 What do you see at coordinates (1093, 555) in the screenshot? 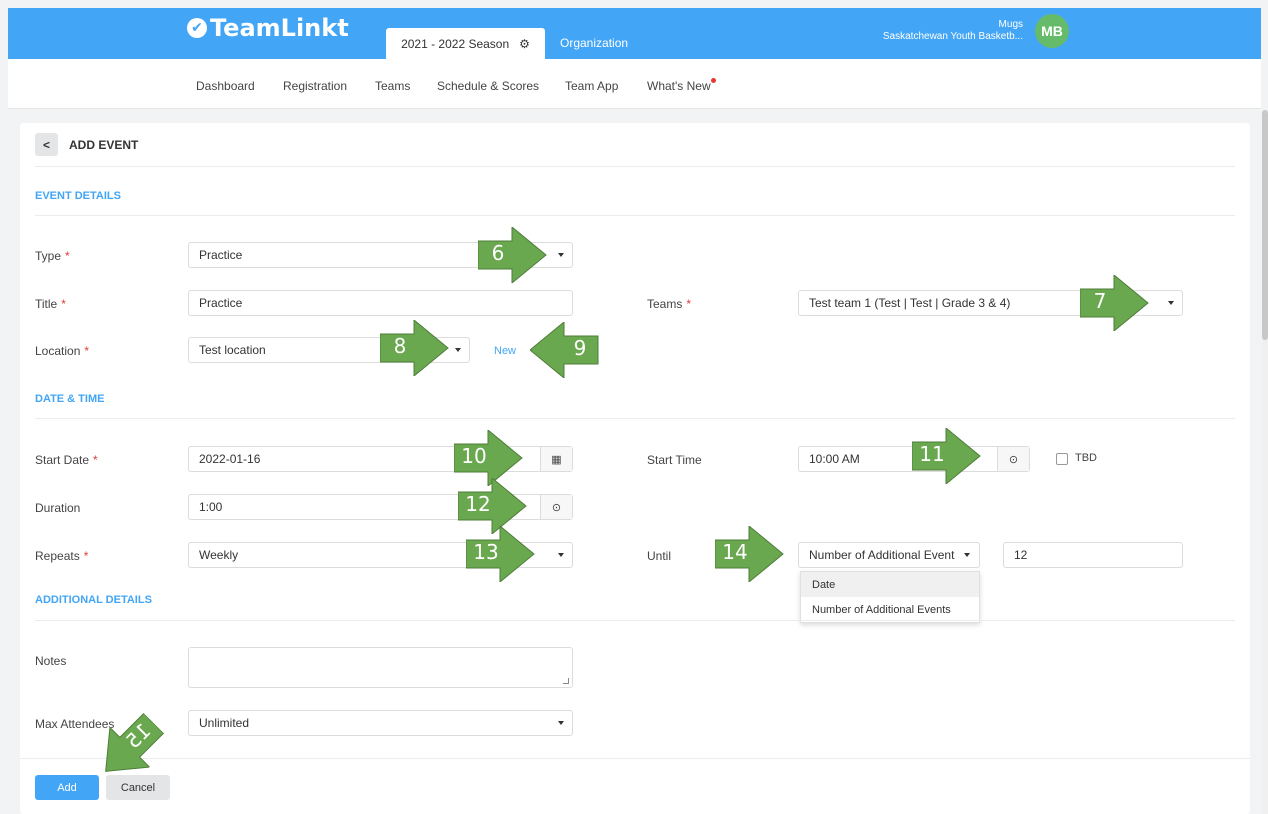
I see `until-count-input: 12` at bounding box center [1093, 555].